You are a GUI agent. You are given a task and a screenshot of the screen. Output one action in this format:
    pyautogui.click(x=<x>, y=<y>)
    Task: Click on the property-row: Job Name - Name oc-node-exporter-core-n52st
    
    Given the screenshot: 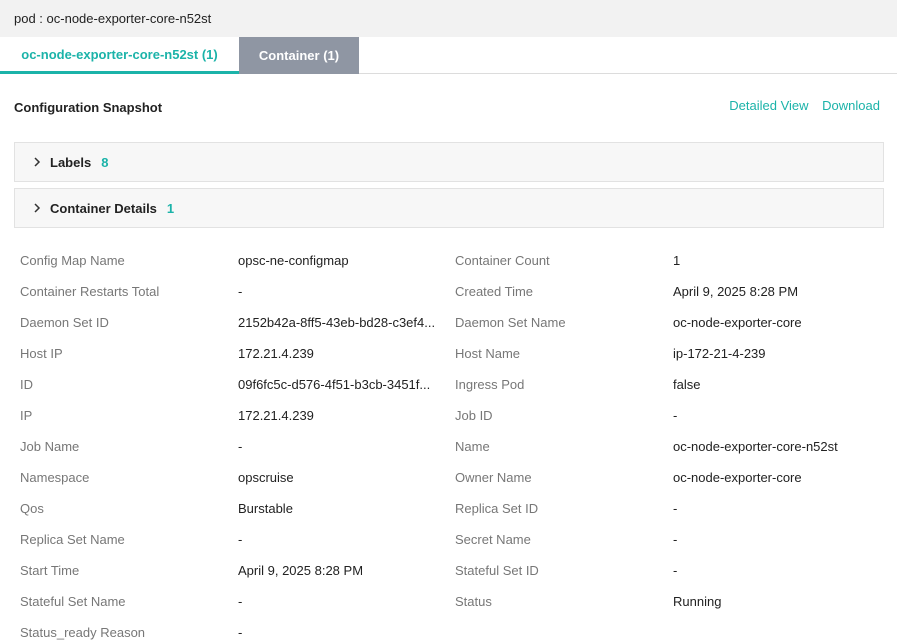 What is the action you would take?
    pyautogui.click(x=455, y=446)
    